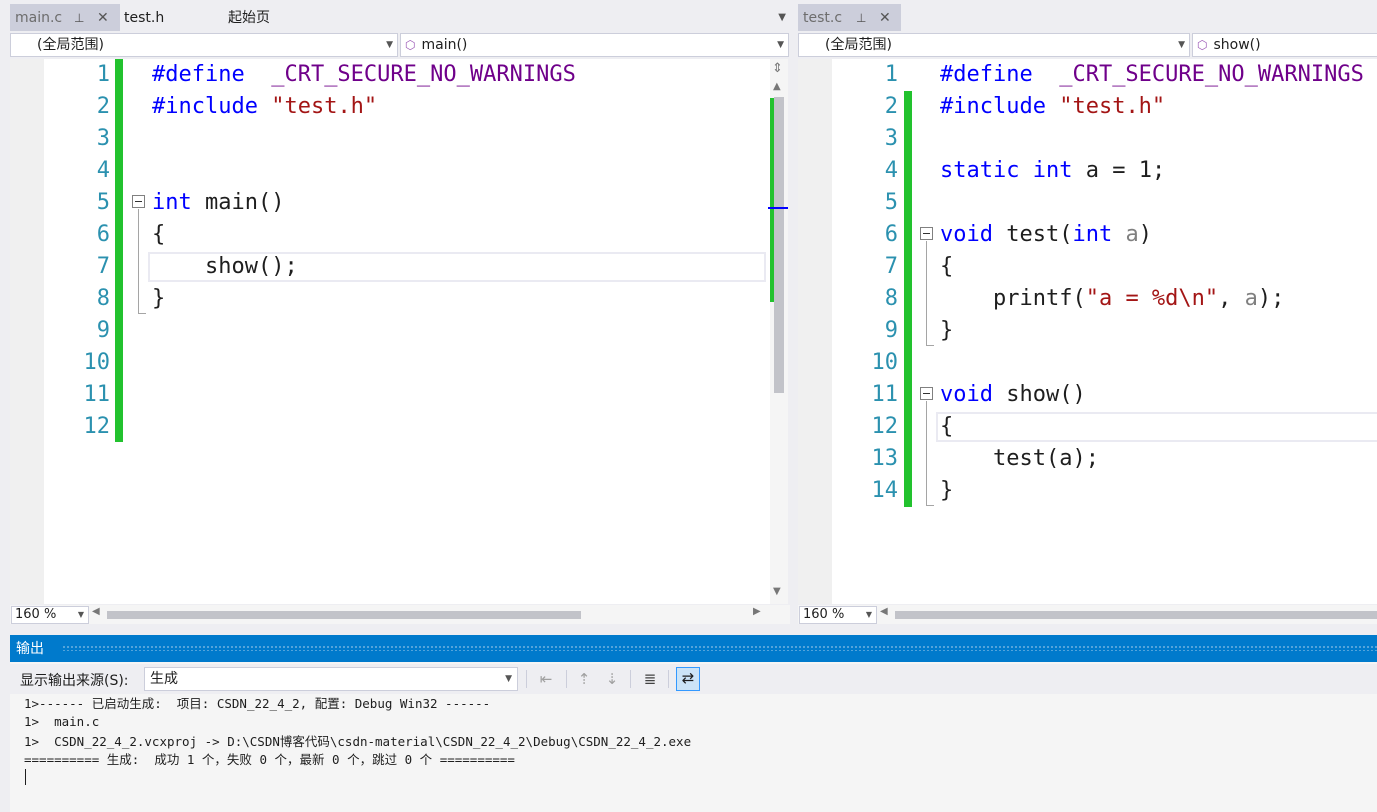 The height and width of the screenshot is (812, 1377). I want to click on clear-all-icon: ≣, so click(650, 679).